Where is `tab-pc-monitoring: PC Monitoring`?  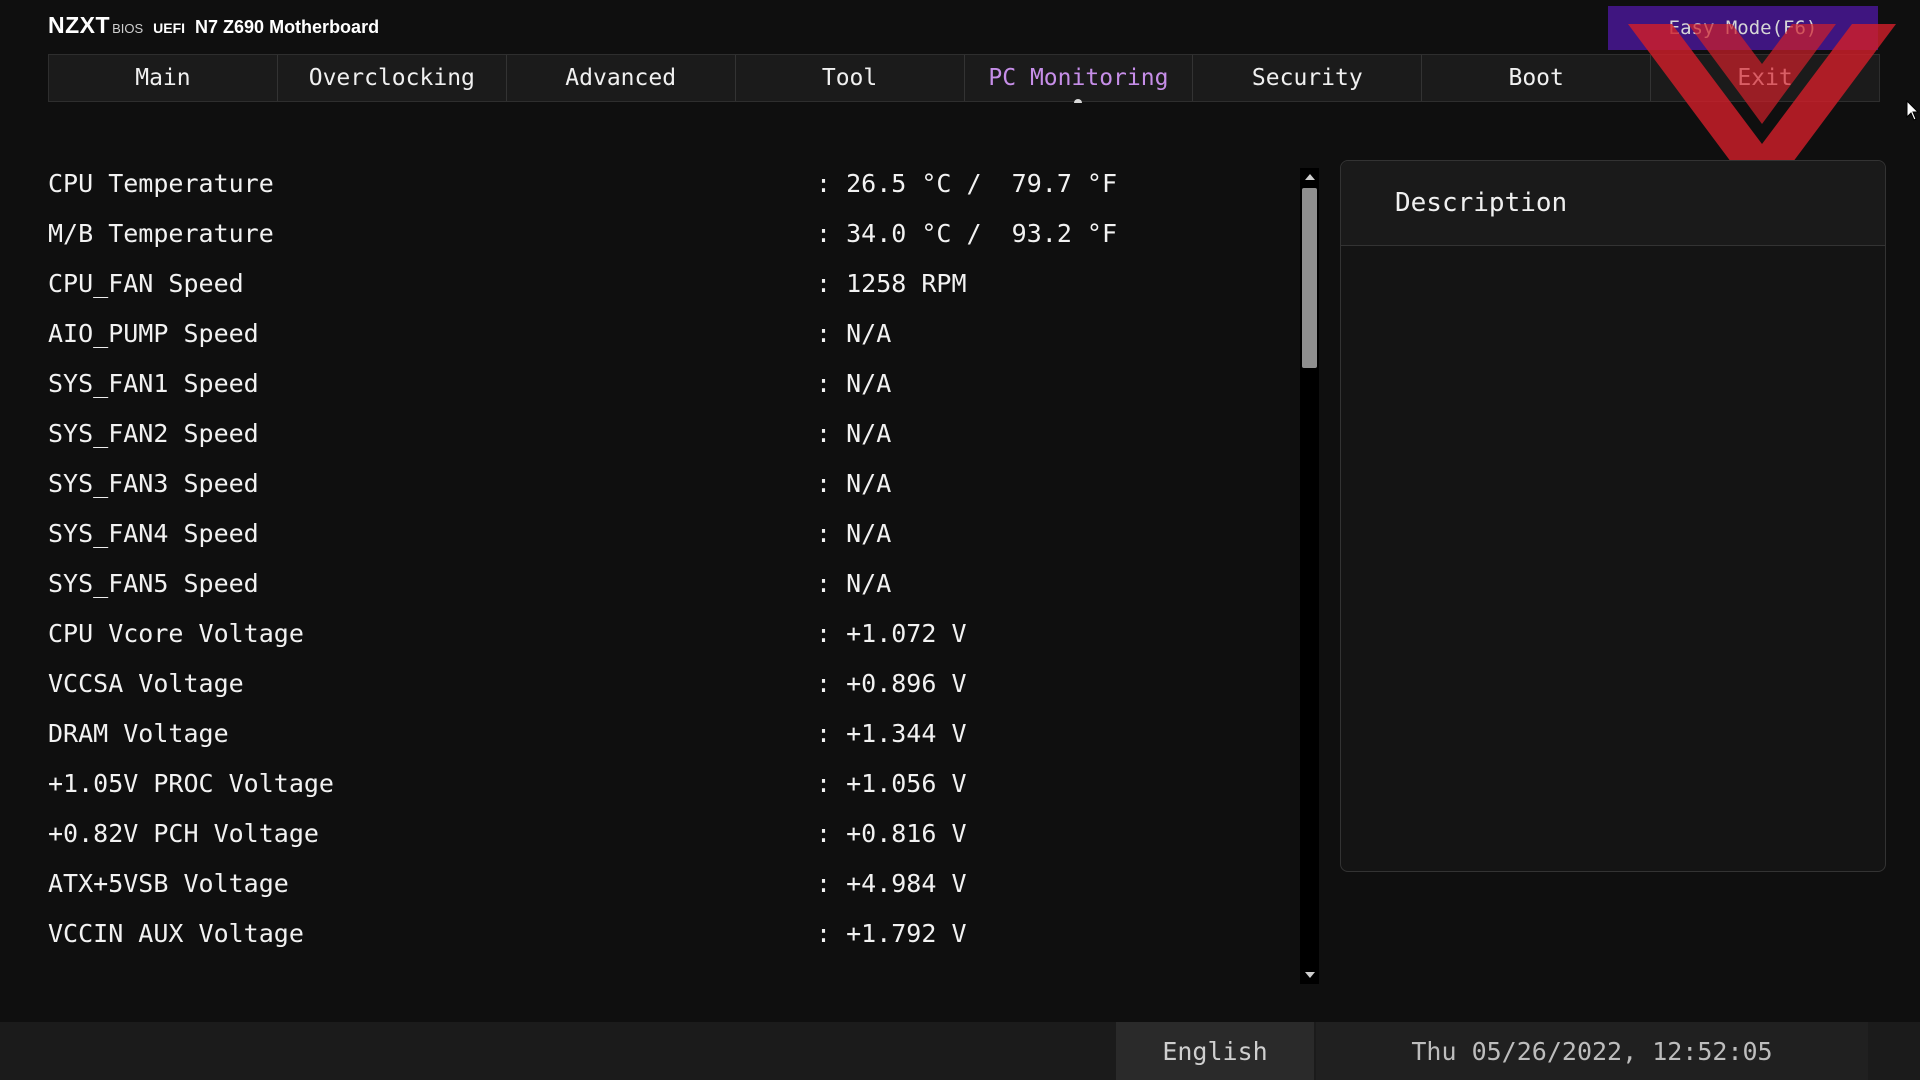
tab-pc-monitoring: PC Monitoring is located at coordinates (1079, 79).